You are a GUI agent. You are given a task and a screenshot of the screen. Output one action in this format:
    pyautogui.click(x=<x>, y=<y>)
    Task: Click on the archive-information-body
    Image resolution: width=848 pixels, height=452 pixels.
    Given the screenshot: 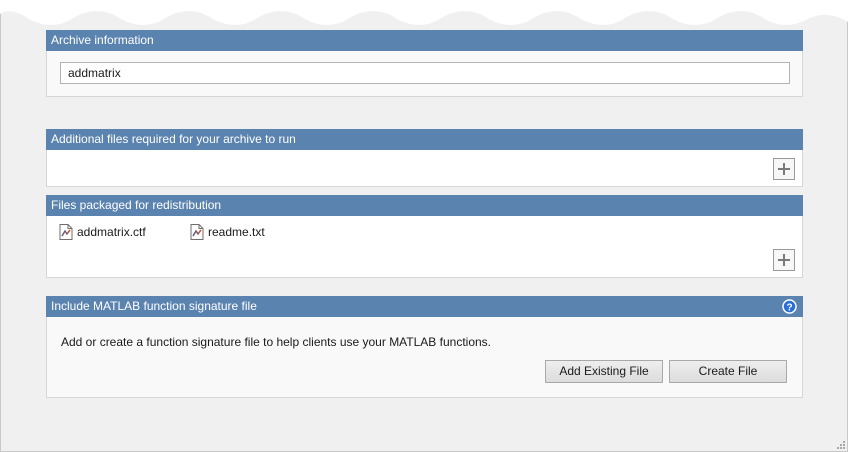 What is the action you would take?
    pyautogui.click(x=424, y=73)
    